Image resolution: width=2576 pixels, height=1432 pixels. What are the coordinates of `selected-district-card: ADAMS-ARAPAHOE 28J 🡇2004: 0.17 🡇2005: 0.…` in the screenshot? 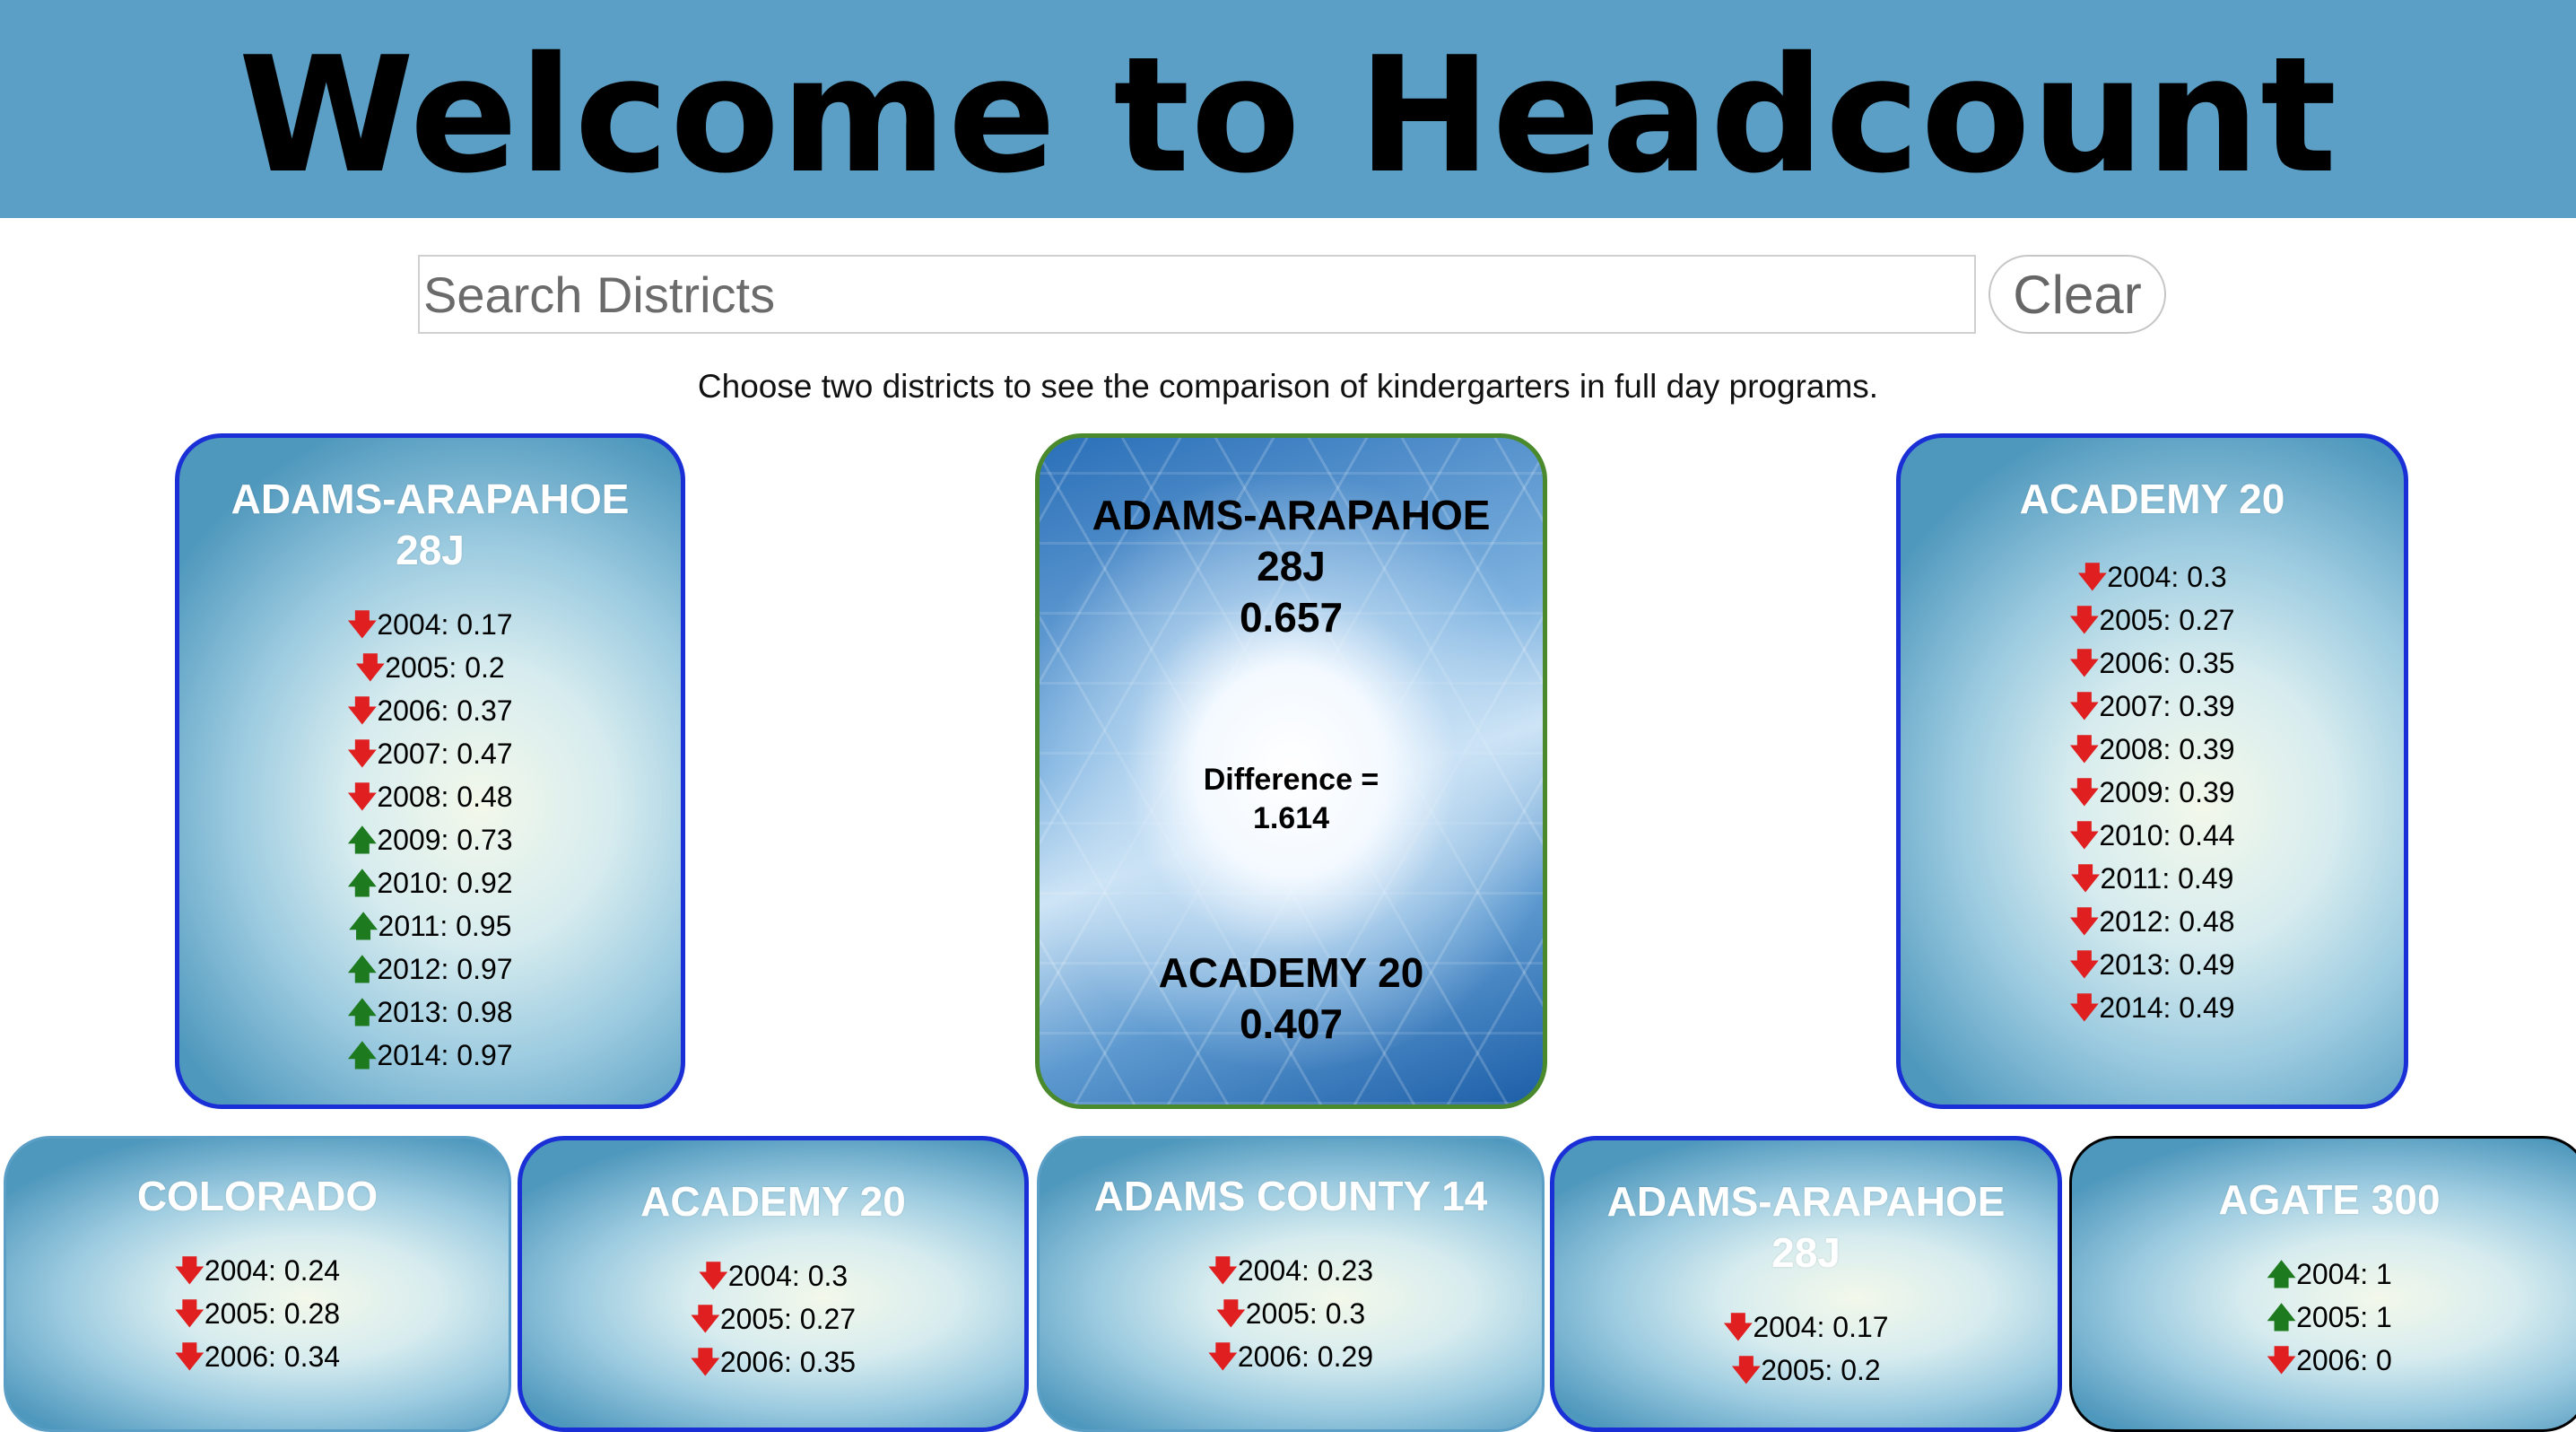 It's located at (430, 771).